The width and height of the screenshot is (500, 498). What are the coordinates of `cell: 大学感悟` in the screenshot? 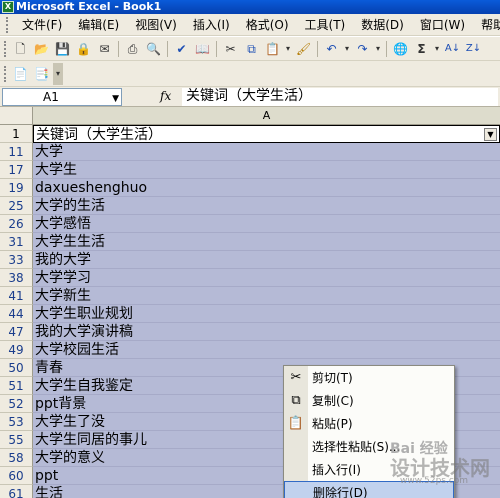 It's located at (266, 224).